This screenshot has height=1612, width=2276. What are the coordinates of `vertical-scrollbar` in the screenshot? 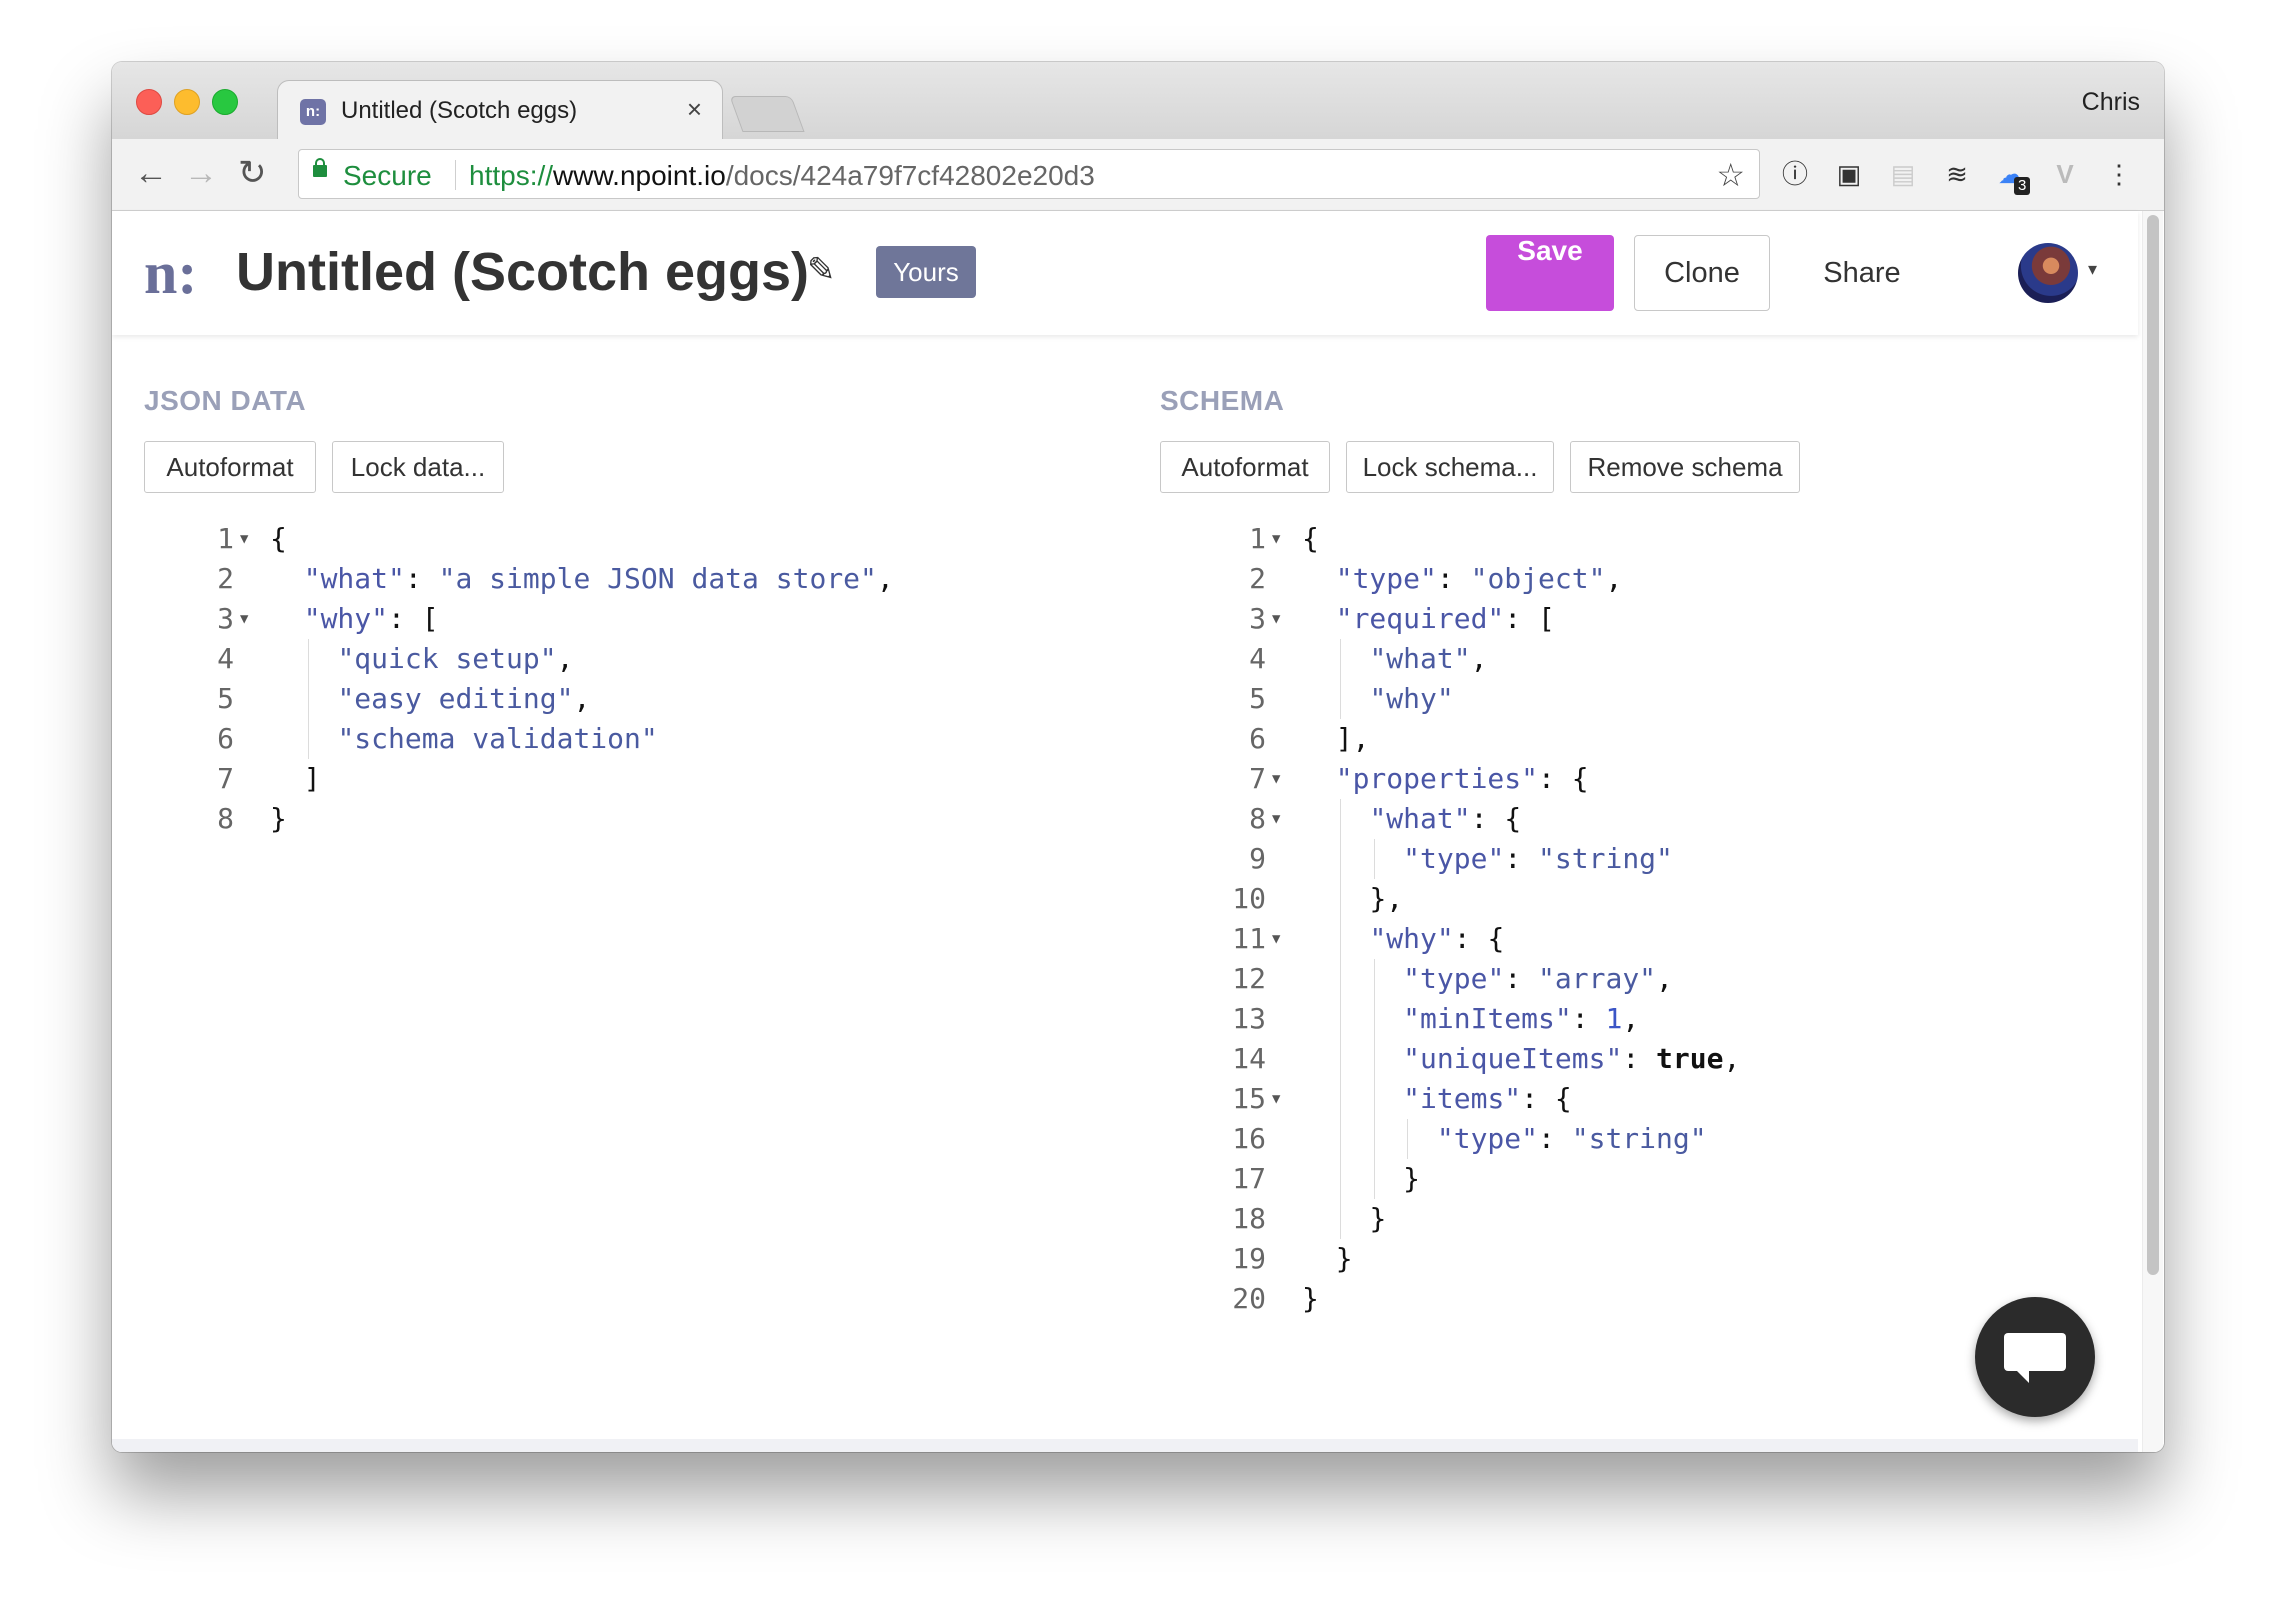 It's located at (2152, 831).